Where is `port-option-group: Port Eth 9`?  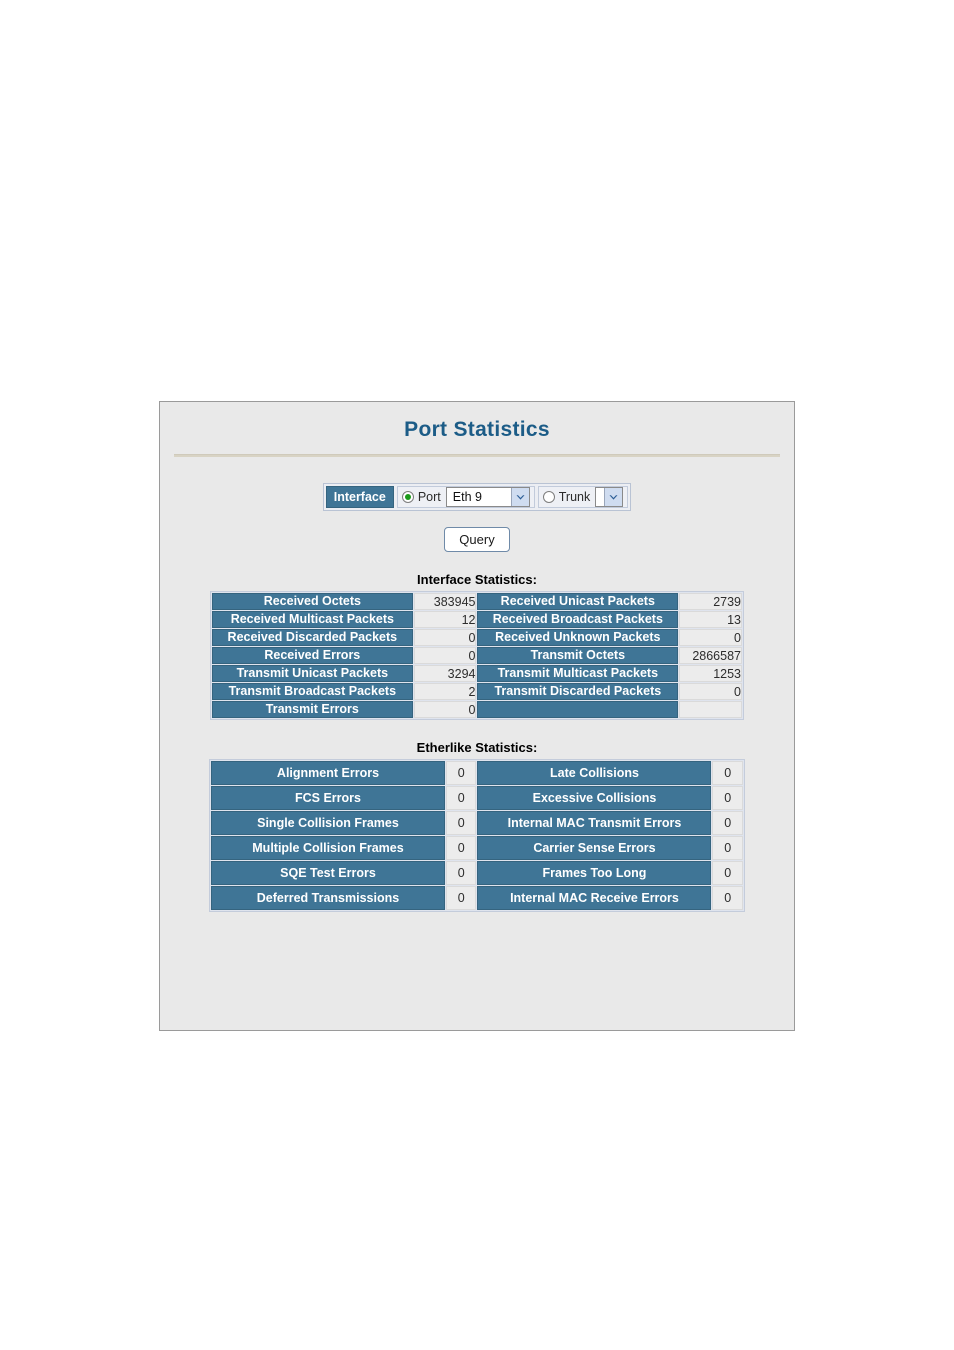 port-option-group: Port Eth 9 is located at coordinates (465, 497).